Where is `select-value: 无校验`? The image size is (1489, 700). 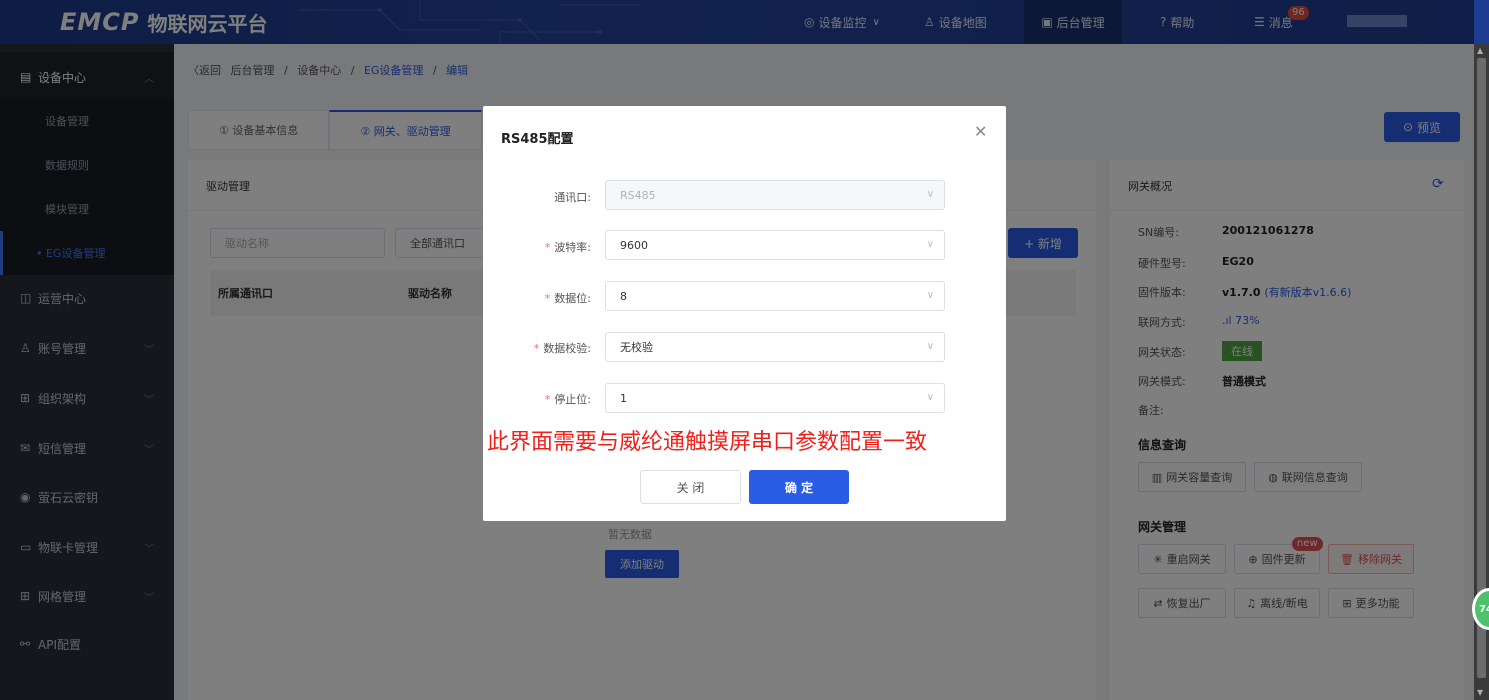
select-value: 无校验 is located at coordinates (636, 347).